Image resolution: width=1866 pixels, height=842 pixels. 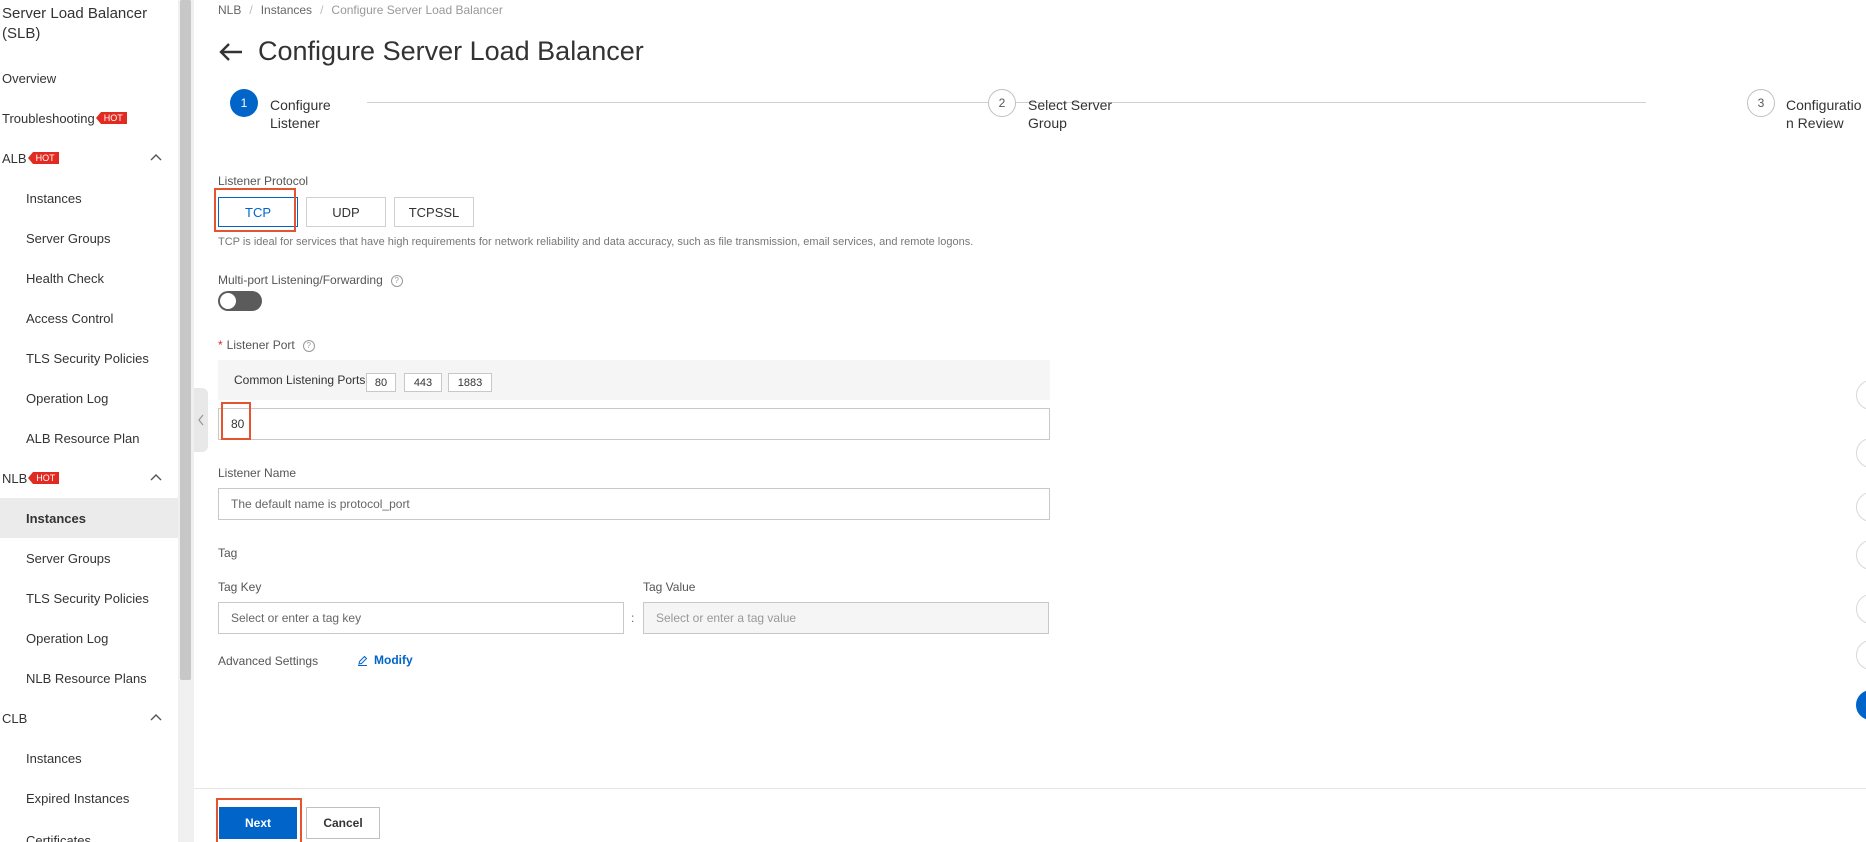 I want to click on sidebar-scrollbar-thumb, so click(x=185, y=340).